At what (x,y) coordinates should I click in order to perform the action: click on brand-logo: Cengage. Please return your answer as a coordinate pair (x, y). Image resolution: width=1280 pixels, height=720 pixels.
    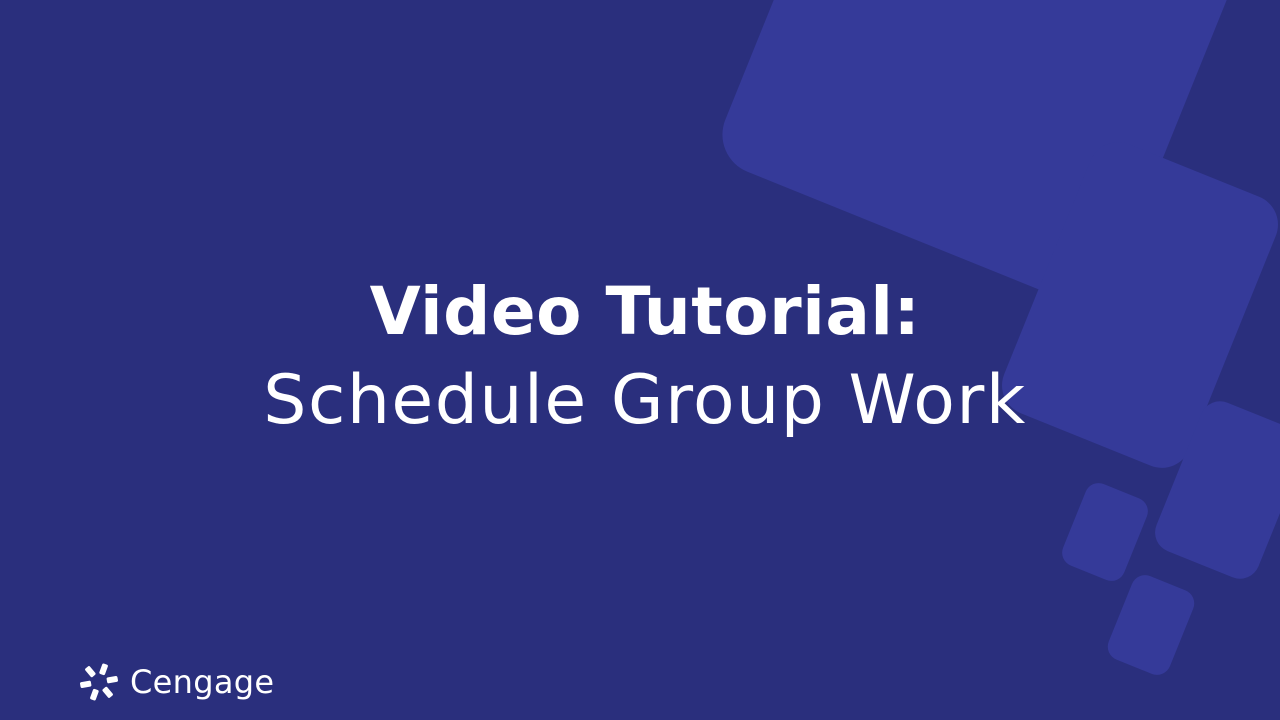
    Looking at the image, I should click on (176, 682).